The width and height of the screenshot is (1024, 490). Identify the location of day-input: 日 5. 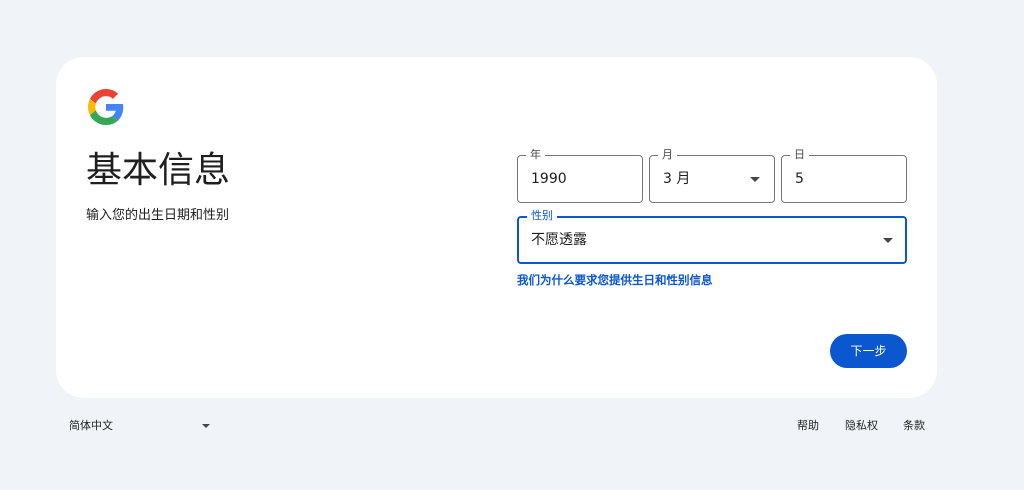
(844, 175).